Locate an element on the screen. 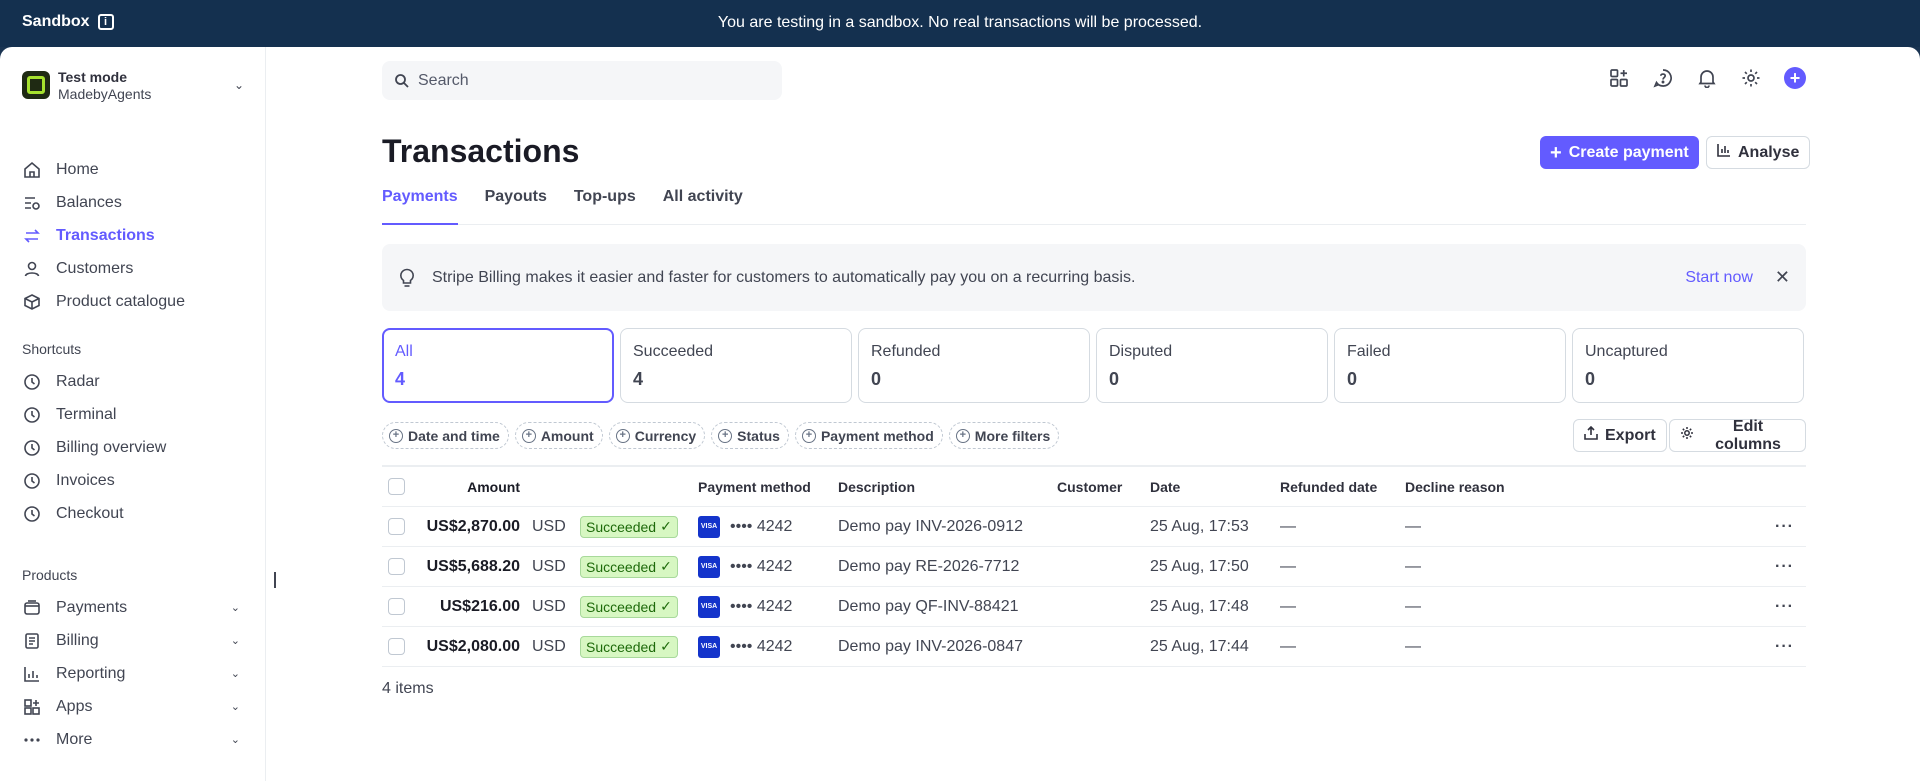 Image resolution: width=1920 pixels, height=781 pixels. filter-label: Amount is located at coordinates (567, 435).